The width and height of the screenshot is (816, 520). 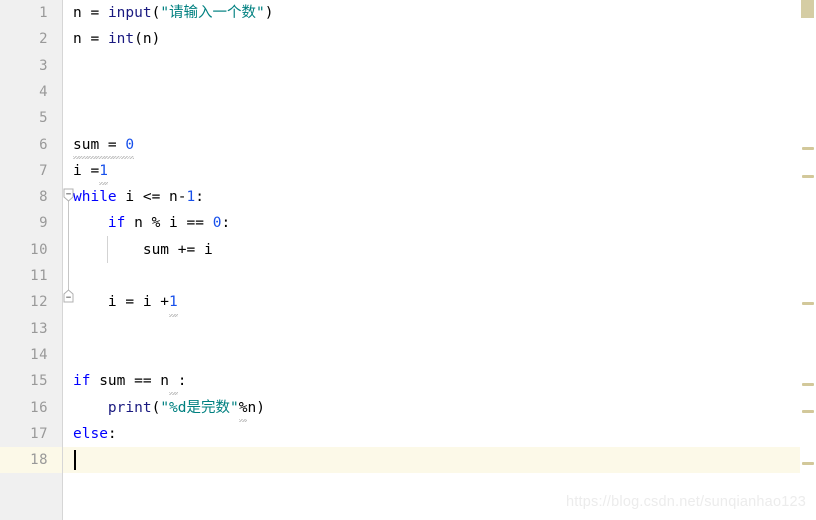 What do you see at coordinates (39, 302) in the screenshot?
I see `line-number-12: 12` at bounding box center [39, 302].